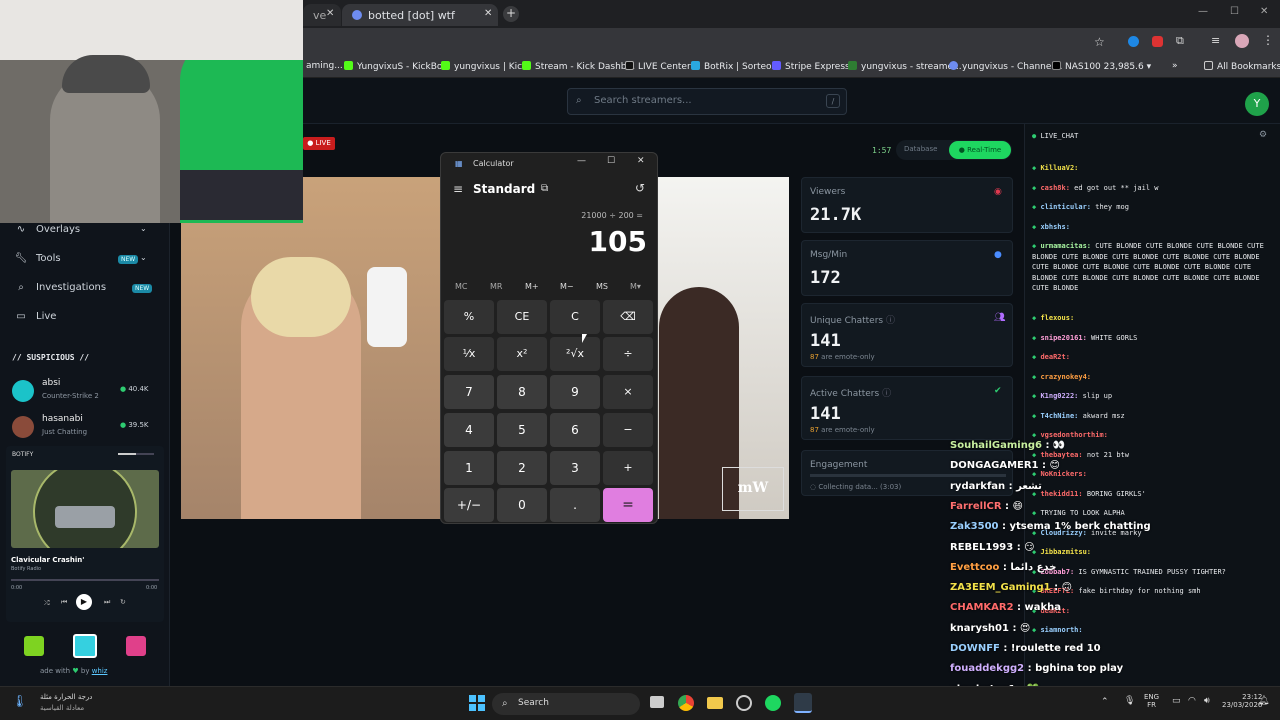 The width and height of the screenshot is (1280, 720). I want to click on key-decimal: ., so click(575, 505).